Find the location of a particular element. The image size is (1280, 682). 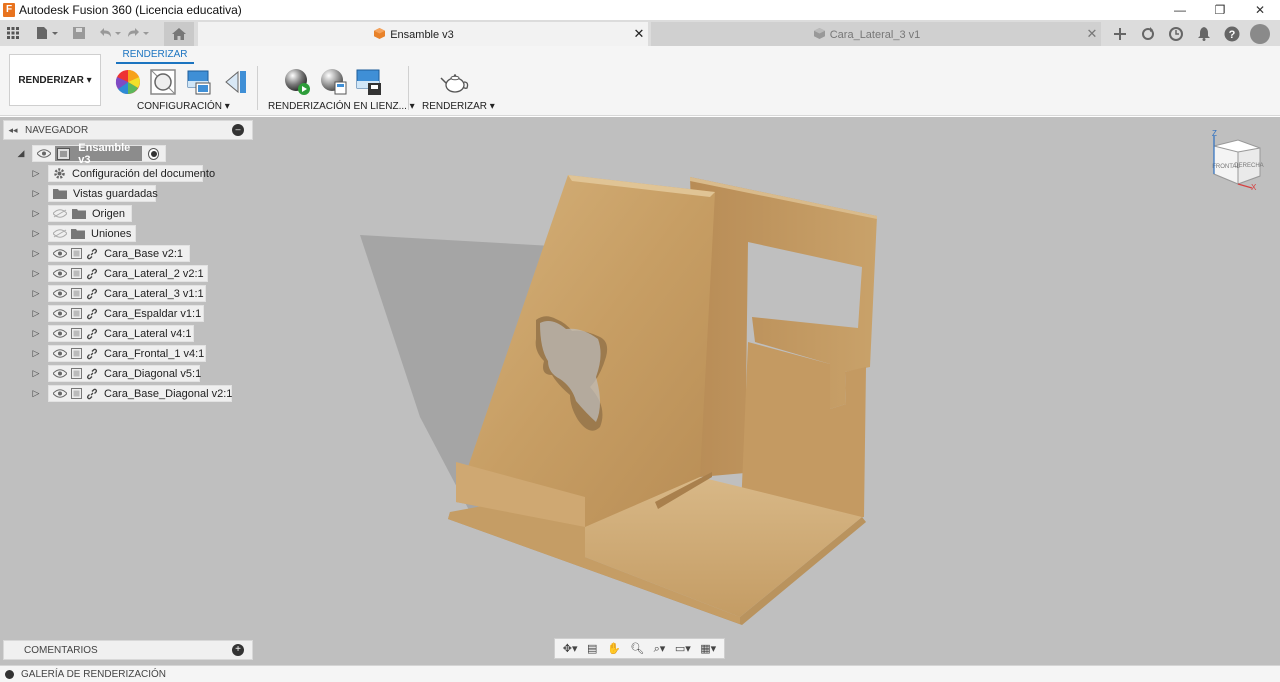

tree-item-label: Cara_Base v2:1 is located at coordinates (143, 253).